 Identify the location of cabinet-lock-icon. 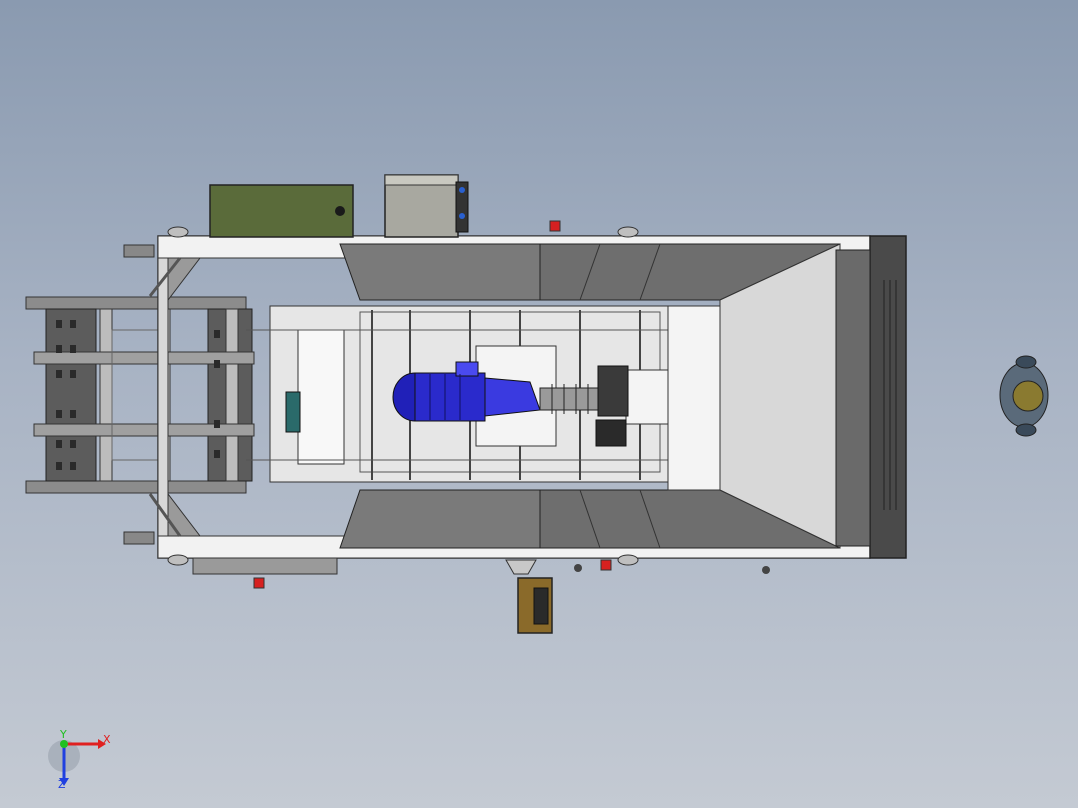
(340, 211).